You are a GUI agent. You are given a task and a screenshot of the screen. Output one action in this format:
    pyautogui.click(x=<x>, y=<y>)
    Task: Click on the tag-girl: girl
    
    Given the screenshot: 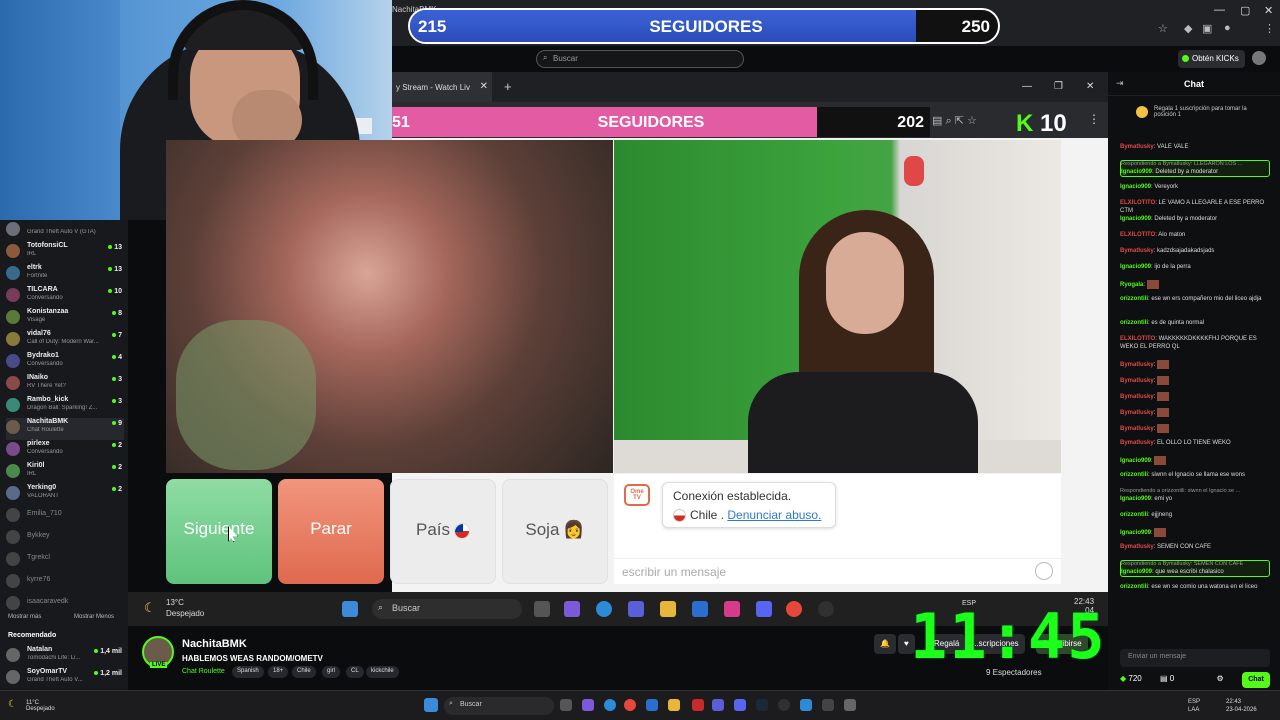 What is the action you would take?
    pyautogui.click(x=331, y=672)
    